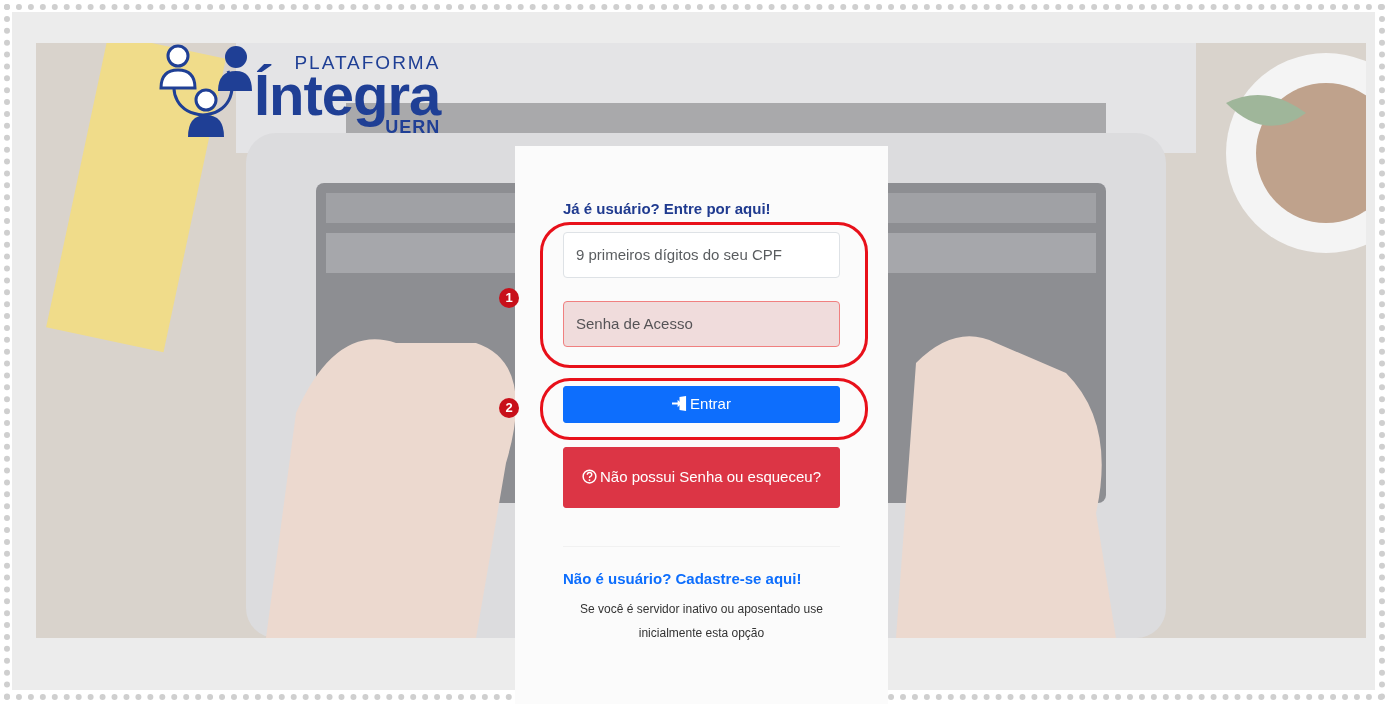  Describe the element at coordinates (680, 403) in the screenshot. I see `enter-icon` at that location.